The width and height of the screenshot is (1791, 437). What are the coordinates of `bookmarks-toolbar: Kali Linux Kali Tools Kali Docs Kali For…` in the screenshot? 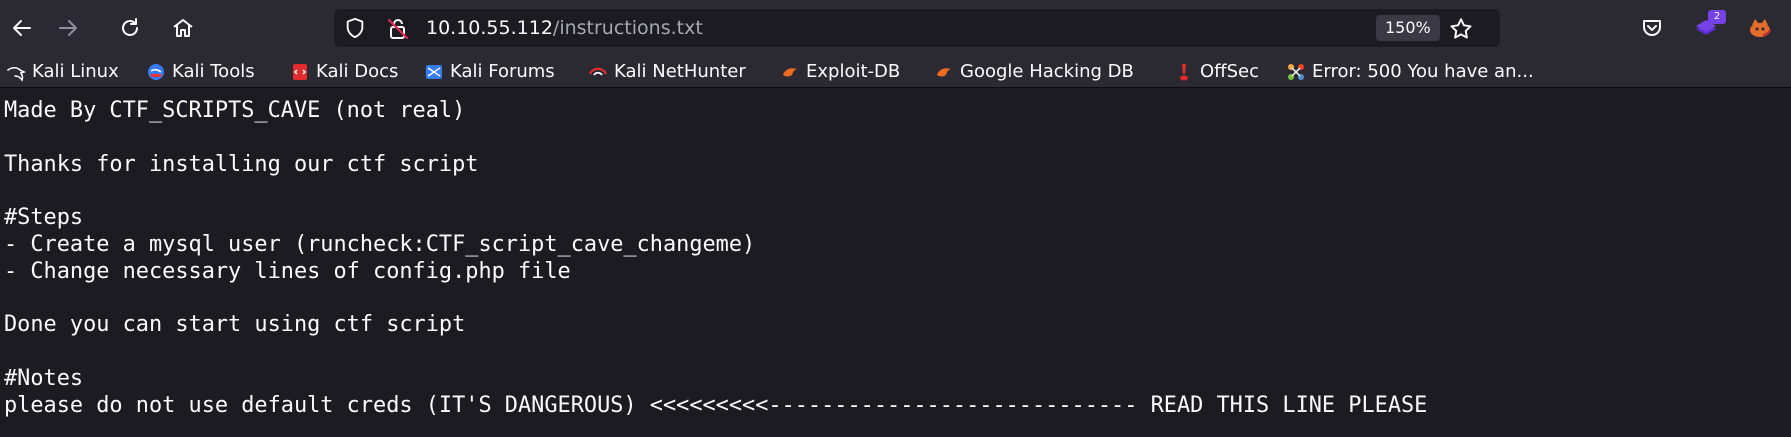 It's located at (895, 72).